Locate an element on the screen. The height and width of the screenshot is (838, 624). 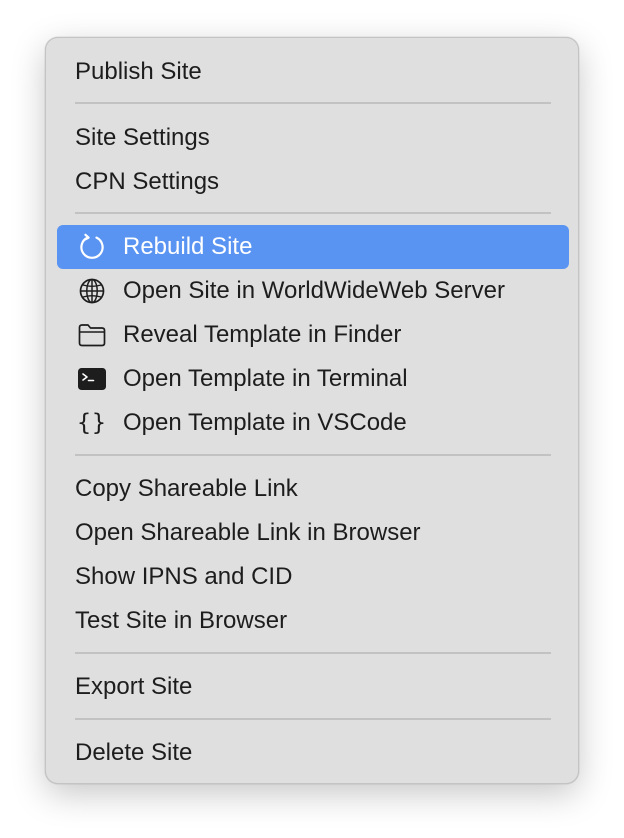
menu-item-label: Delete Site is located at coordinates (134, 752).